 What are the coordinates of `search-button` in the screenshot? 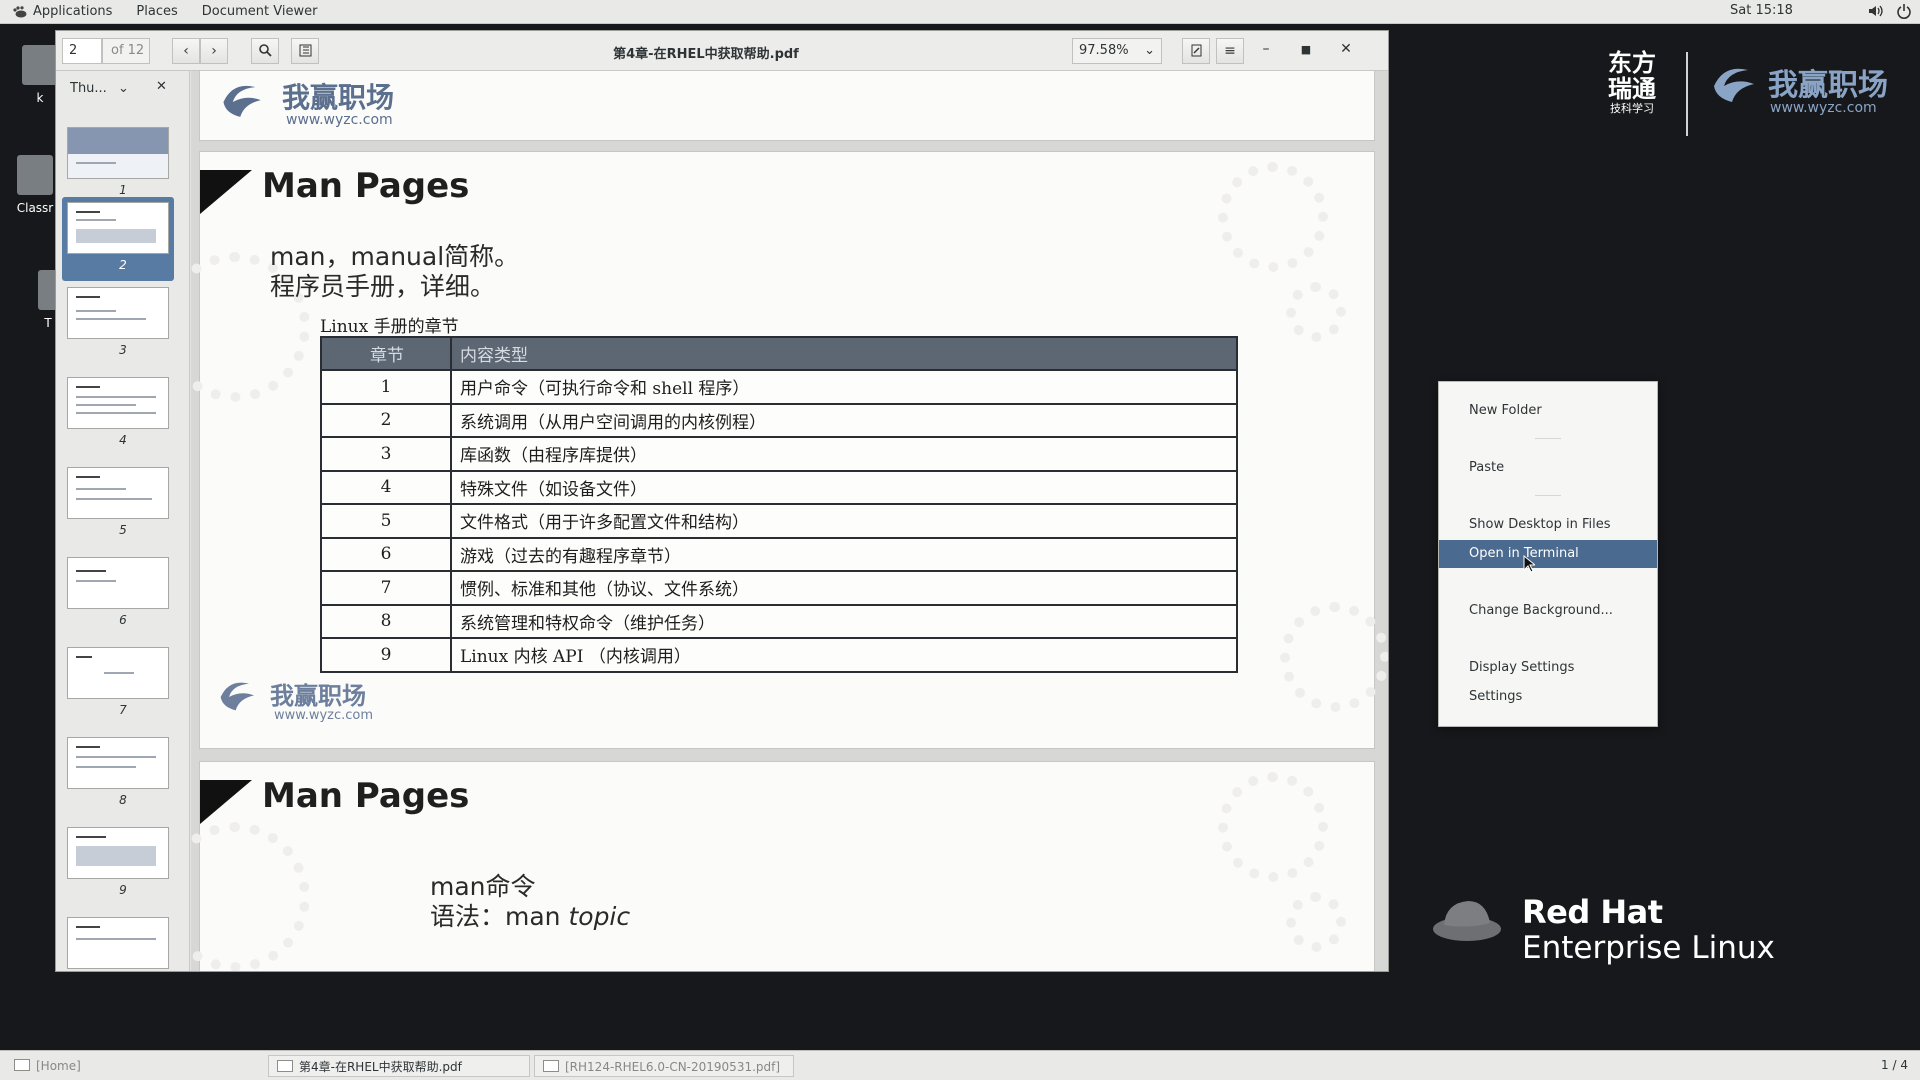 It's located at (265, 51).